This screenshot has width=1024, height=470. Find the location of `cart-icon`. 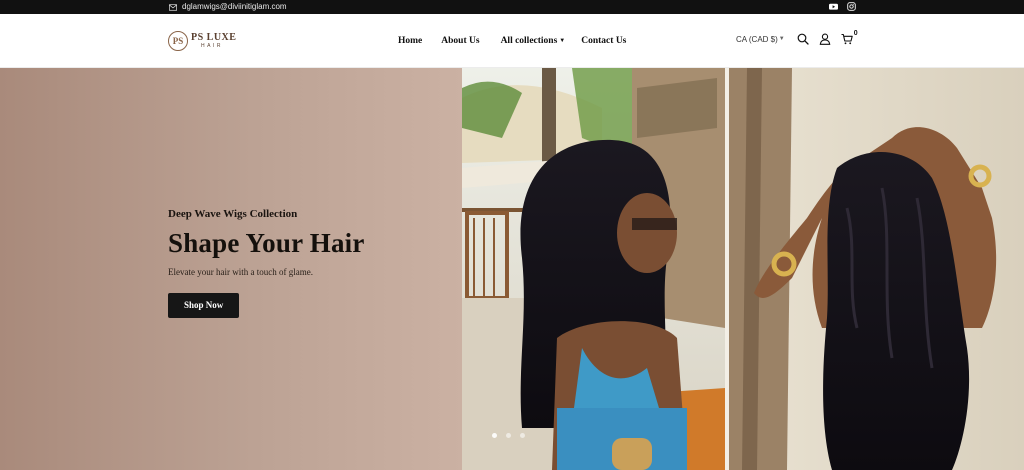

cart-icon is located at coordinates (847, 39).